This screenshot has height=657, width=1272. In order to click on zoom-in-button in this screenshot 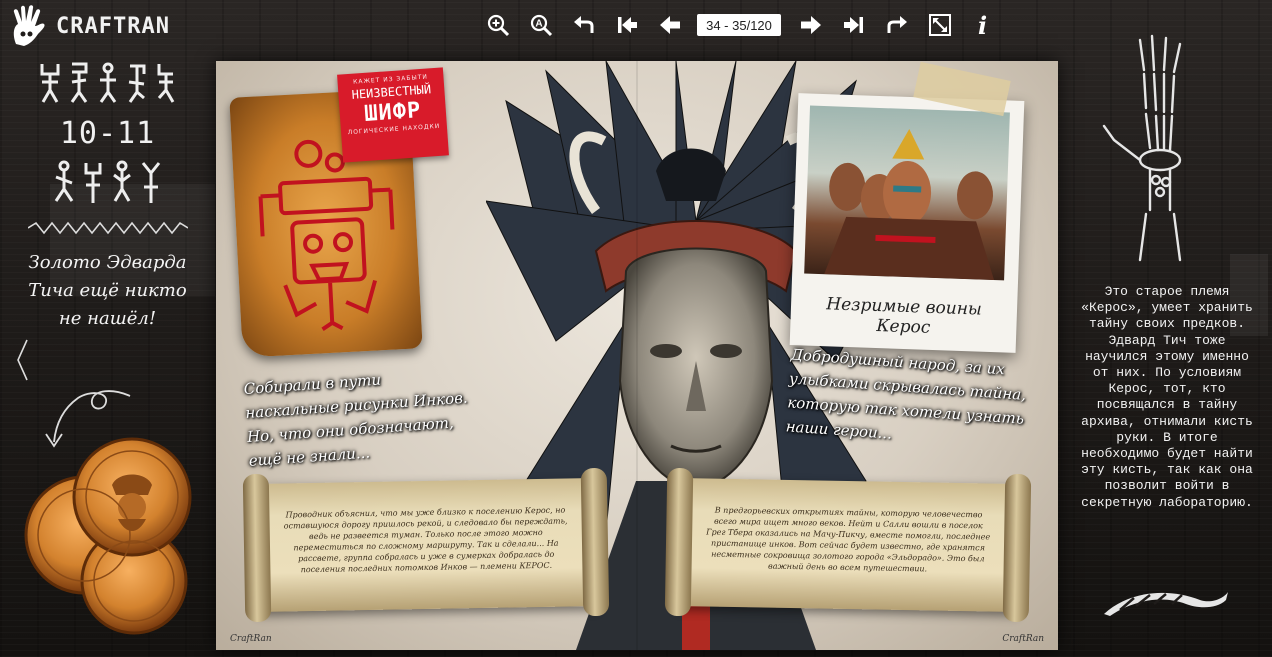, I will do `click(497, 25)`.